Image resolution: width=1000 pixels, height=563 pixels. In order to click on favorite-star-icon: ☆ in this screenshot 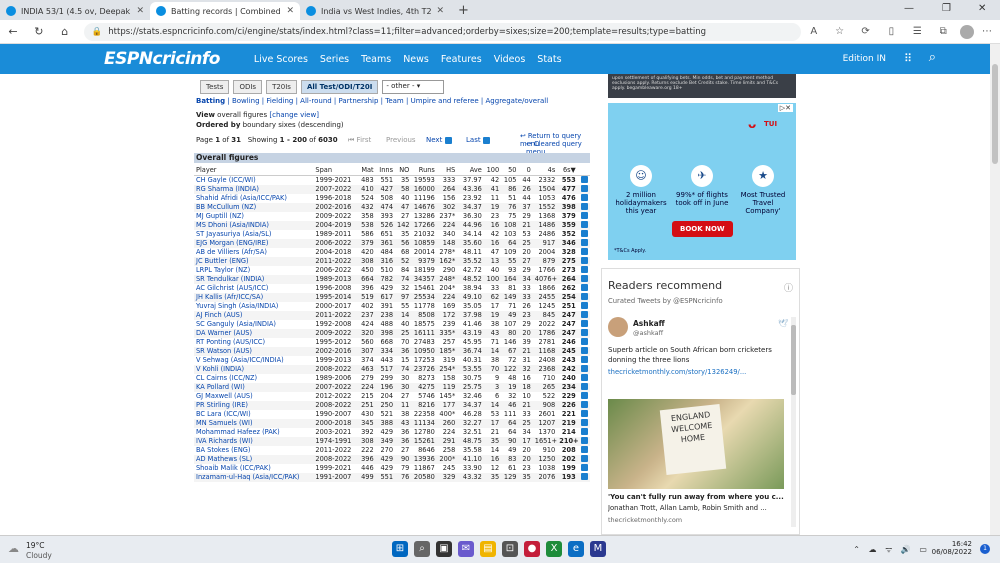, I will do `click(840, 31)`.